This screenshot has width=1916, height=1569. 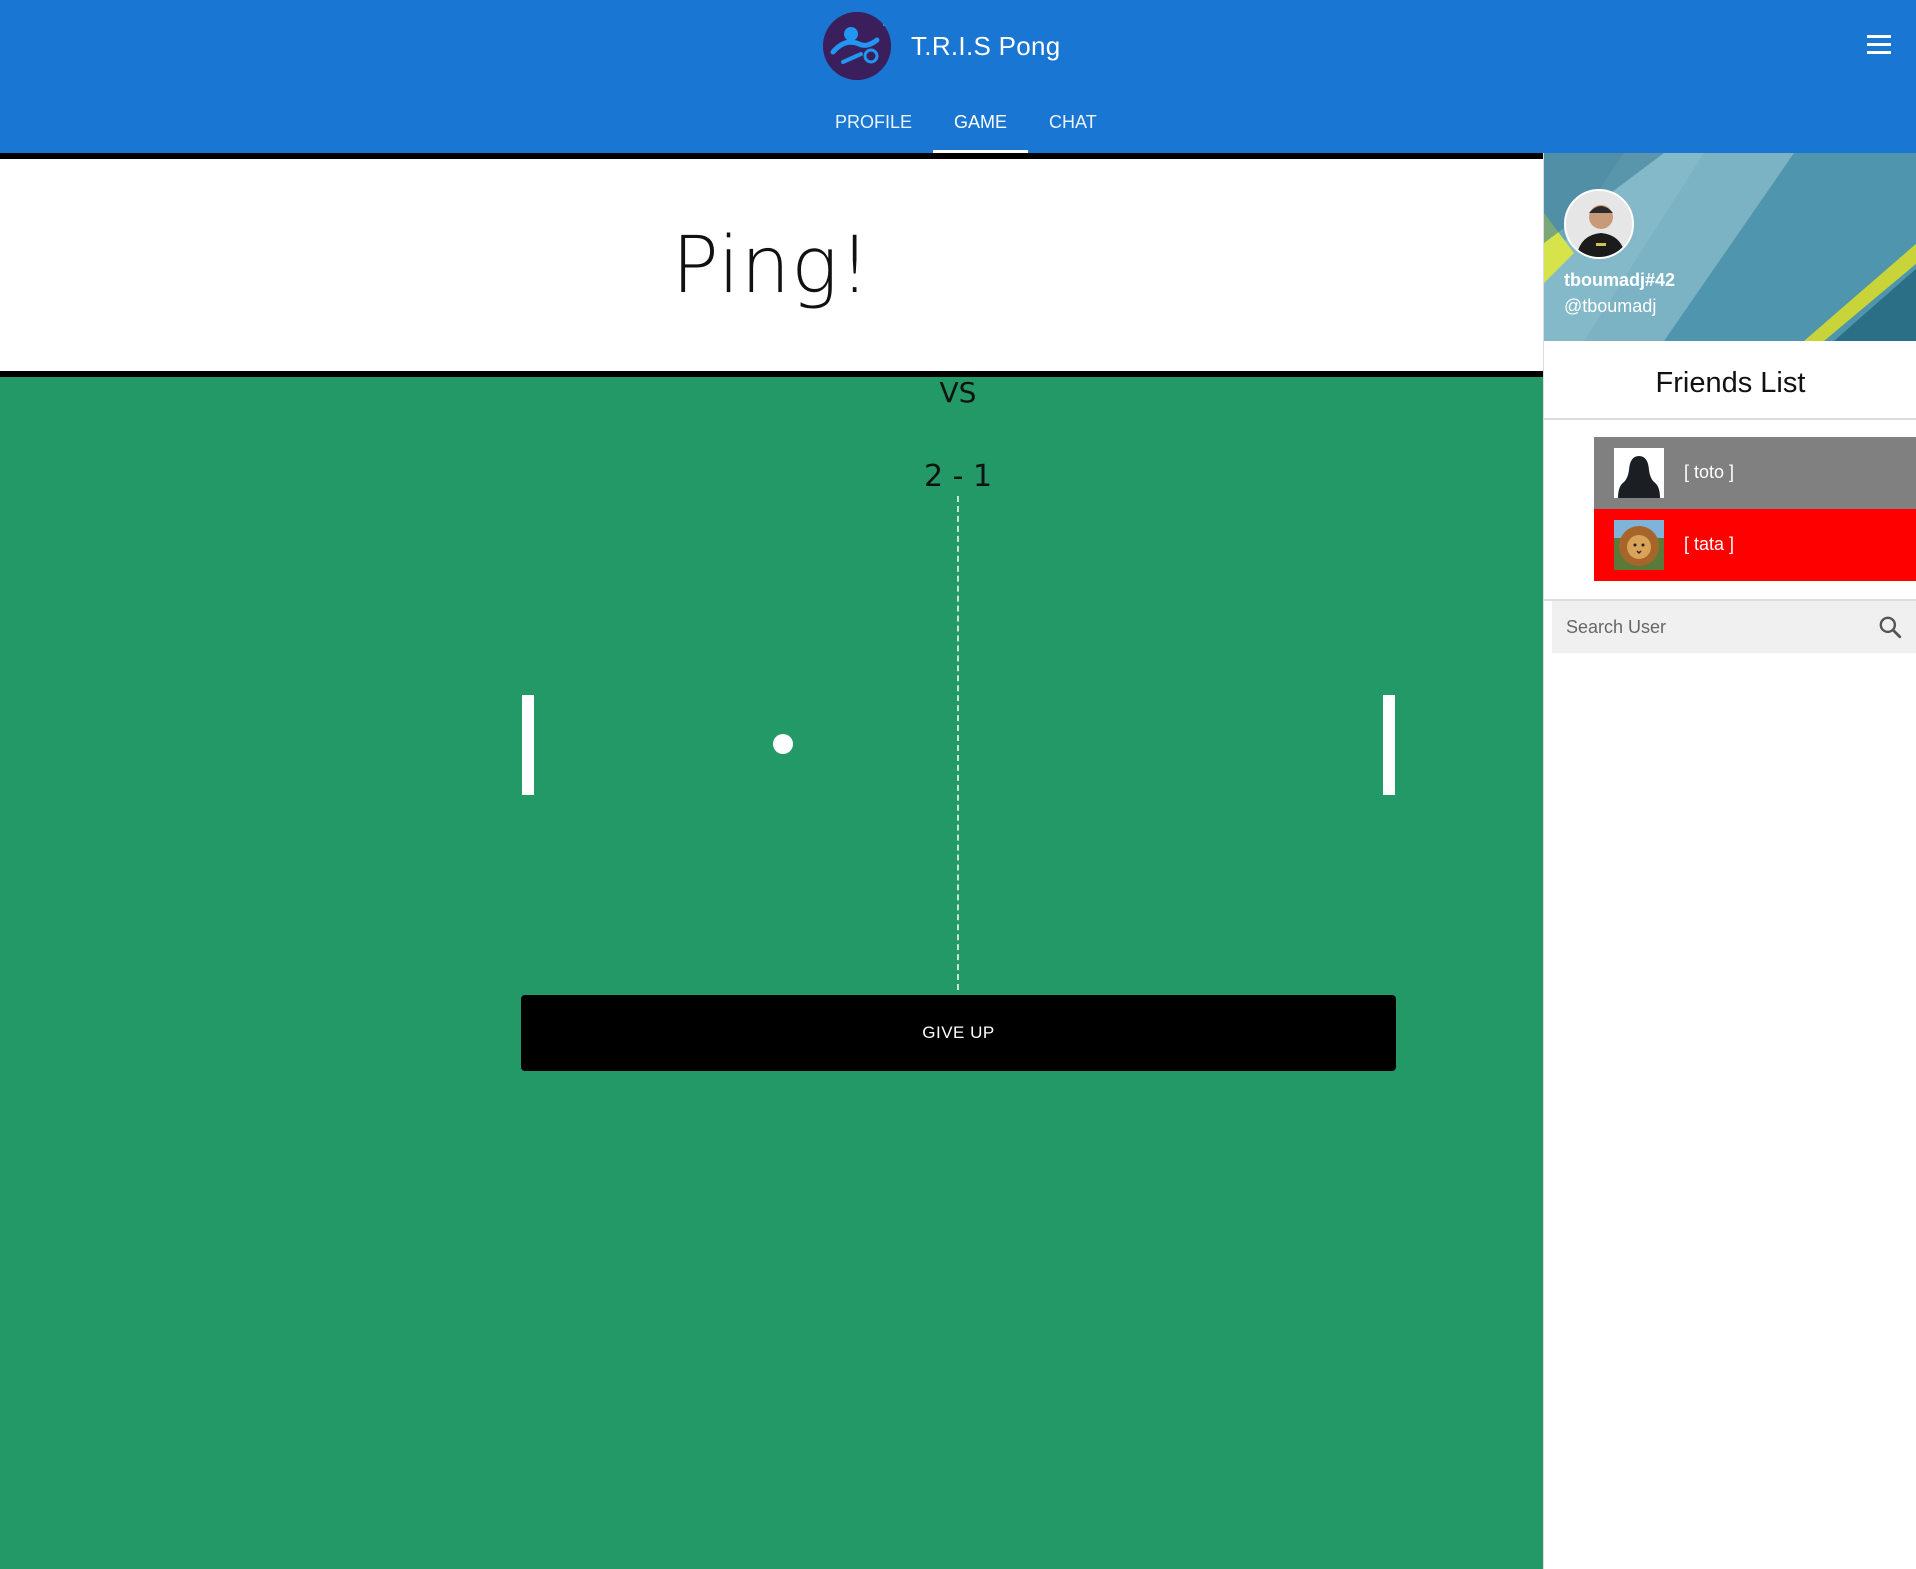 What do you see at coordinates (958, 1033) in the screenshot?
I see `give-up-button: GIVE UP` at bounding box center [958, 1033].